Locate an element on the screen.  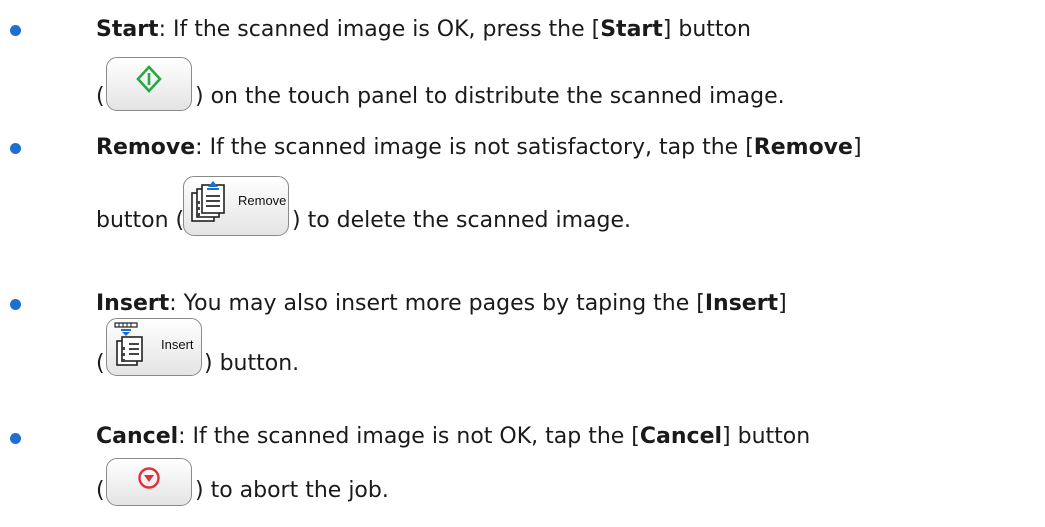
cancel-button is located at coordinates (149, 482).